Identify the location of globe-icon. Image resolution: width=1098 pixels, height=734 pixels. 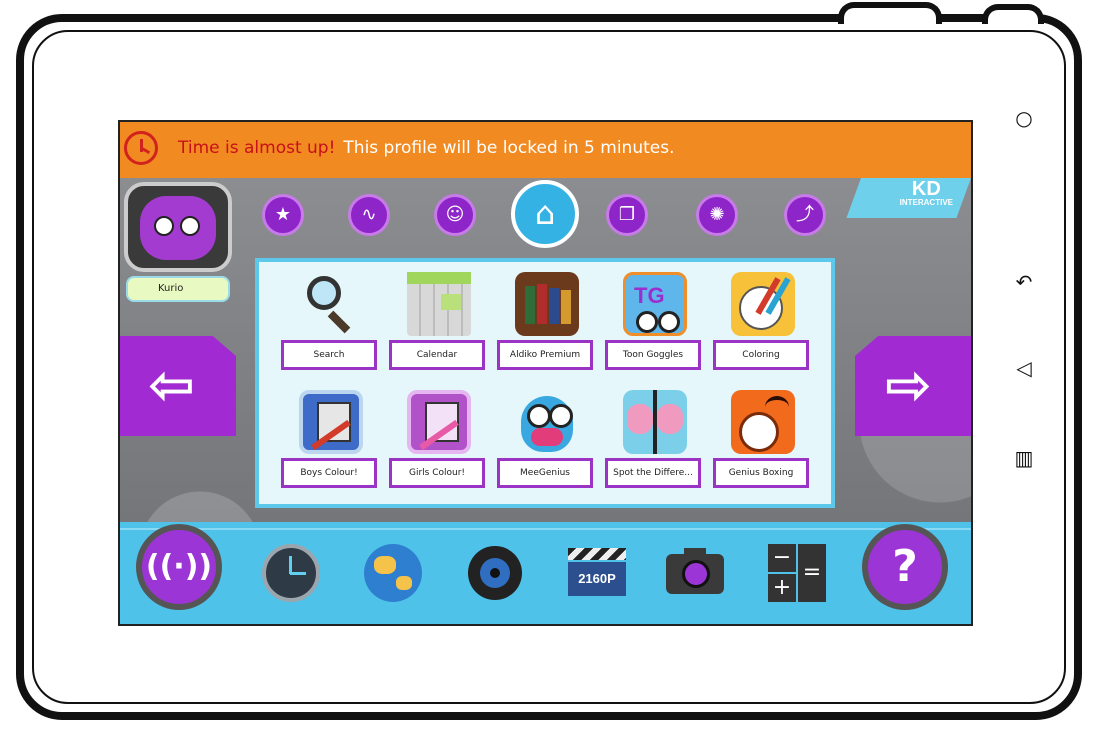
(393, 573).